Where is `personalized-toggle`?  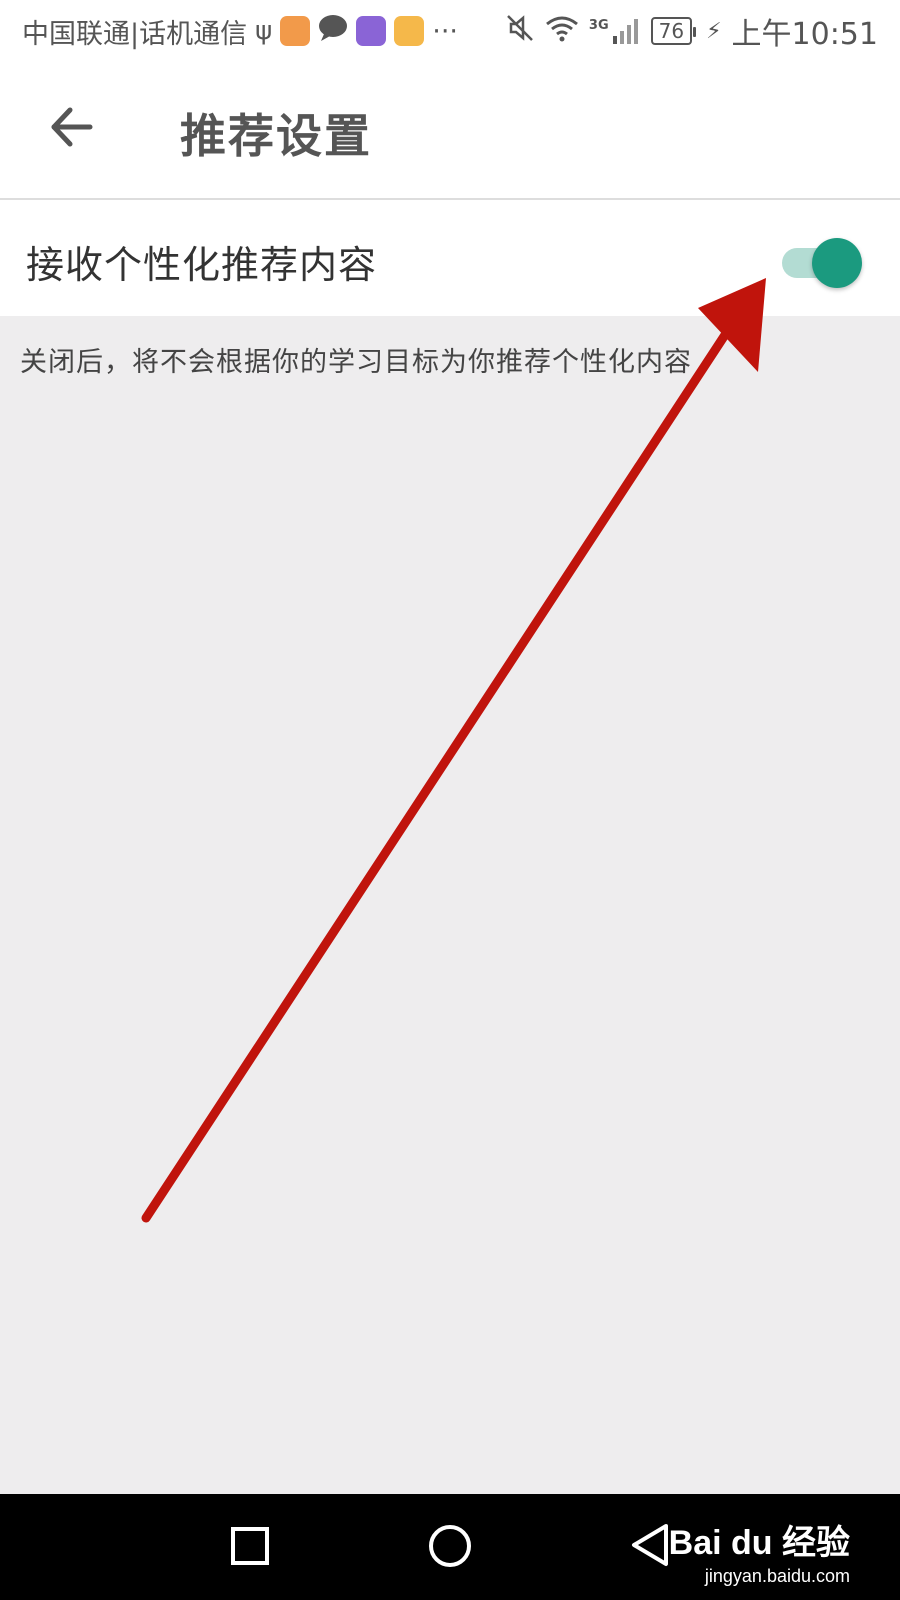
personalized-toggle is located at coordinates (822, 259).